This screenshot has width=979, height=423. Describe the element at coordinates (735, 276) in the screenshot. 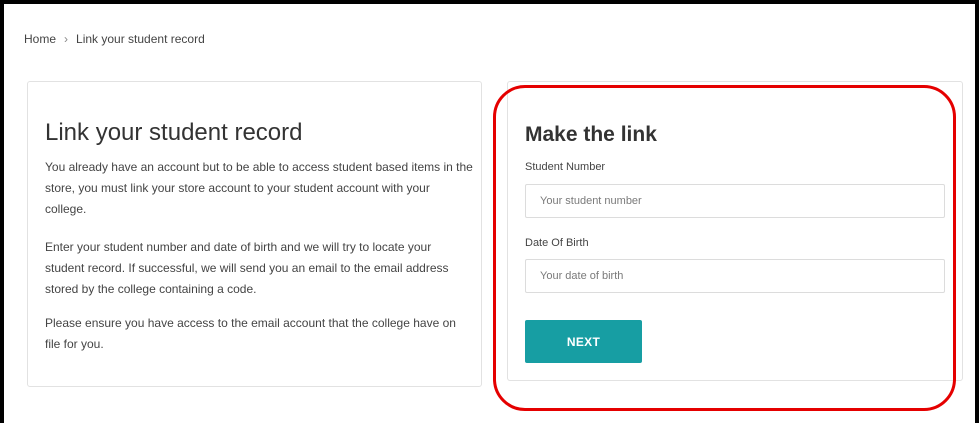

I see `date-of-birth-input` at that location.